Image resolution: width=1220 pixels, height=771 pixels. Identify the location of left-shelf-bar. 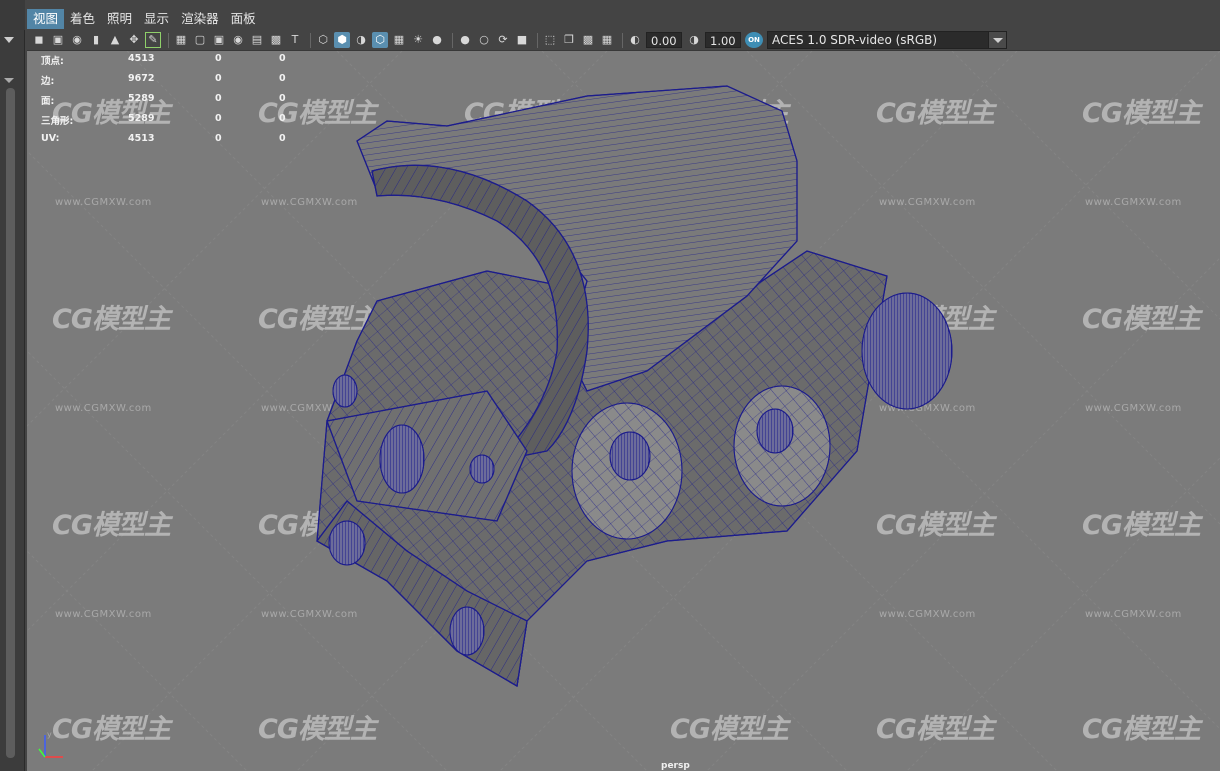
(12, 385).